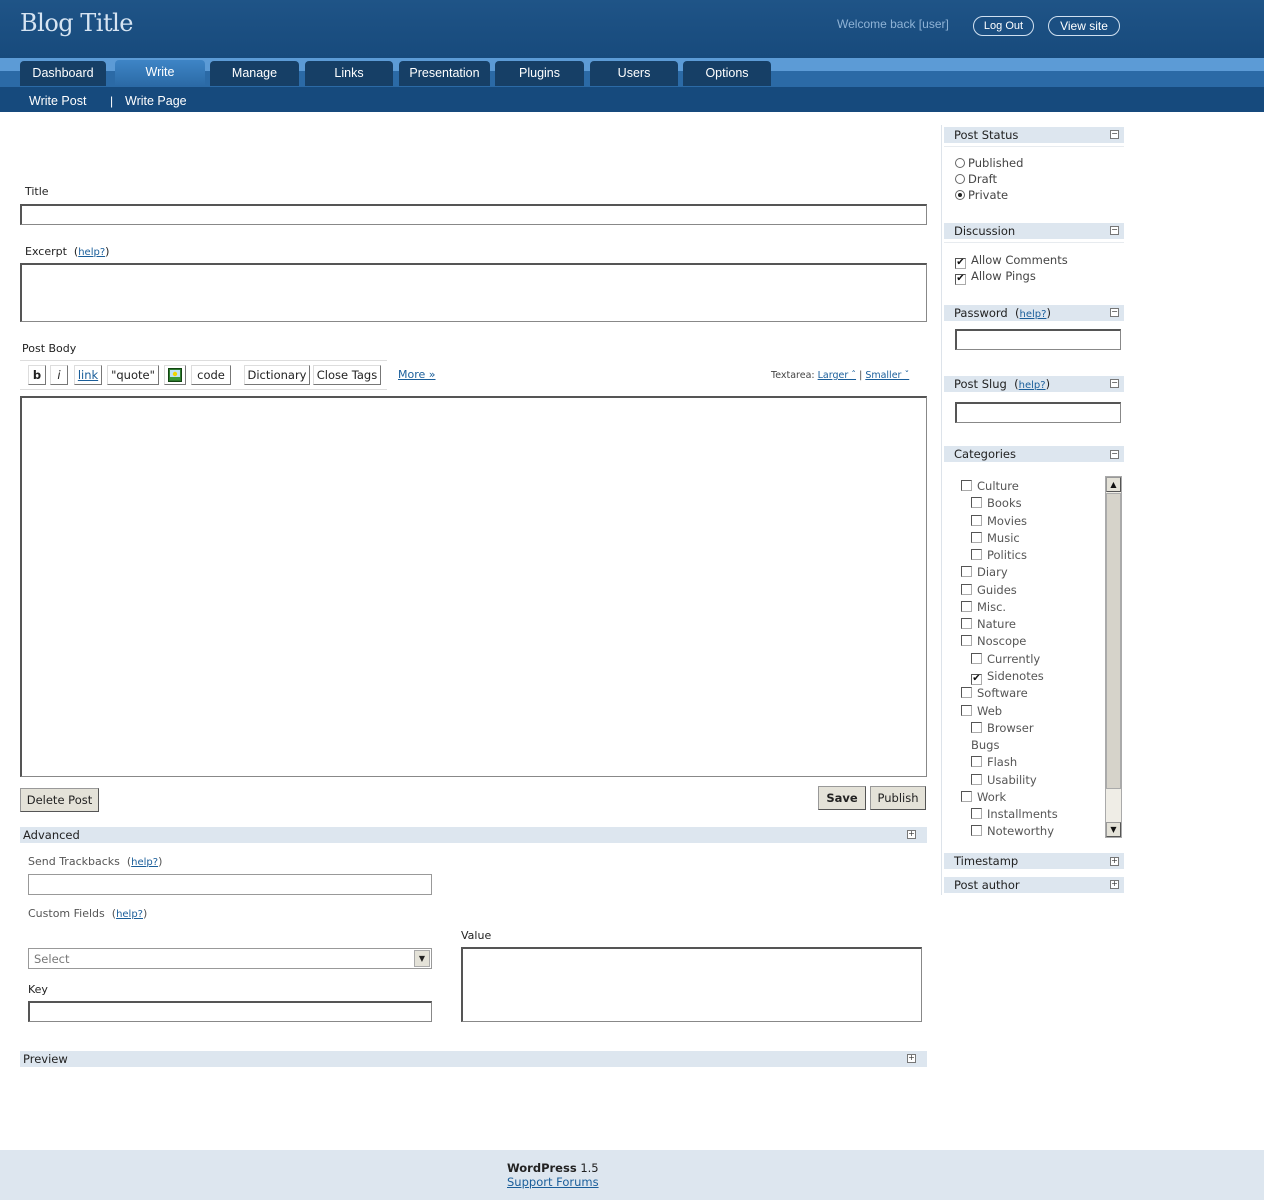 The width and height of the screenshot is (1264, 1200). I want to click on tab-options: Options, so click(727, 73).